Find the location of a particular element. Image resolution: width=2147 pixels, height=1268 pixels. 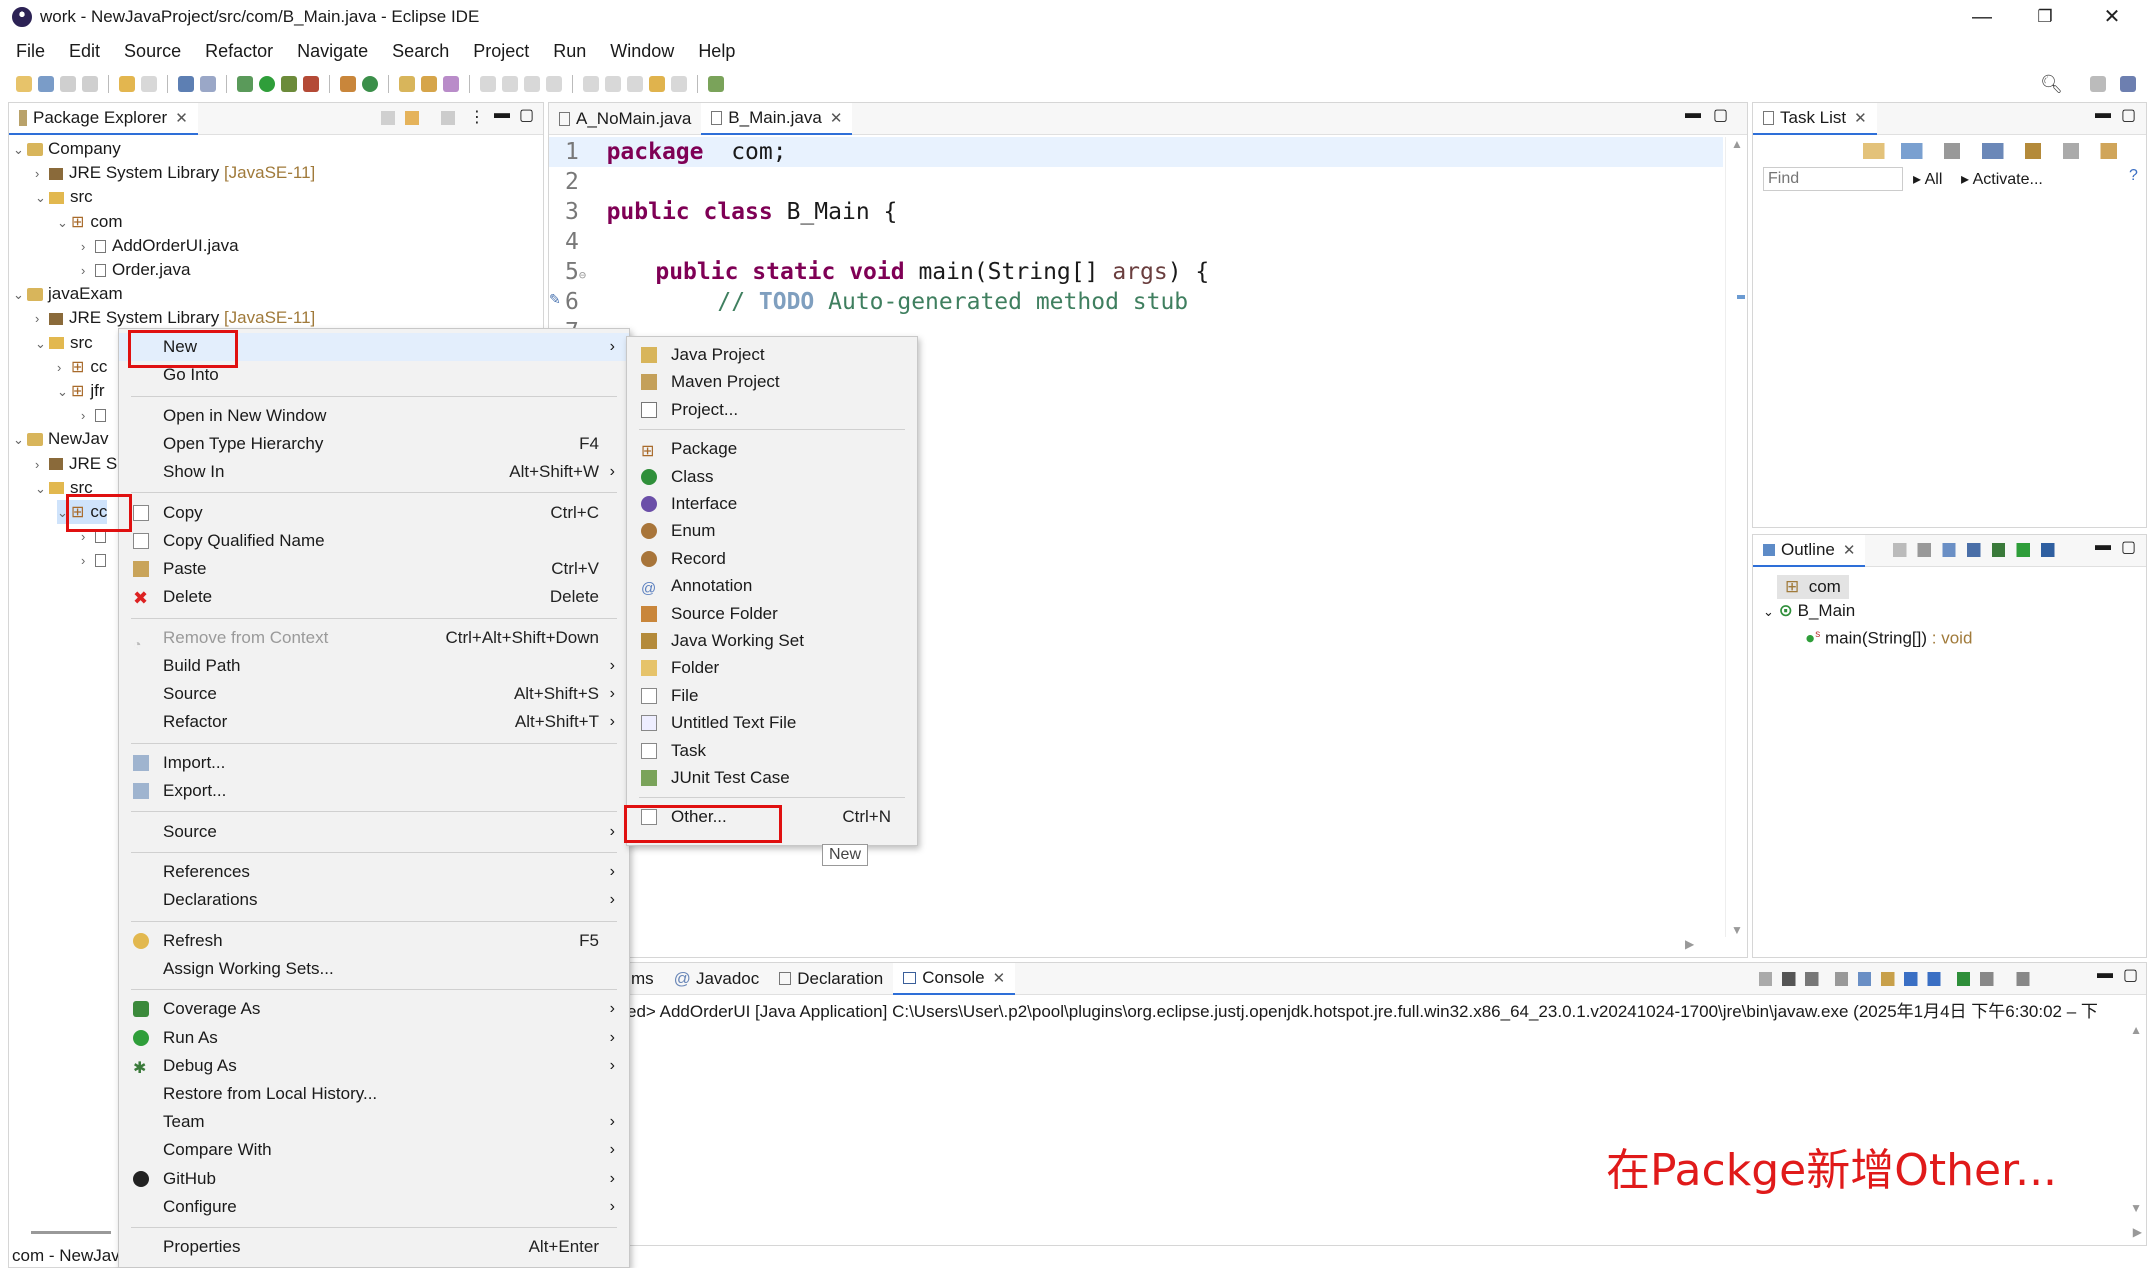

tree-item: › ⊞ cc is located at coordinates (82, 367).